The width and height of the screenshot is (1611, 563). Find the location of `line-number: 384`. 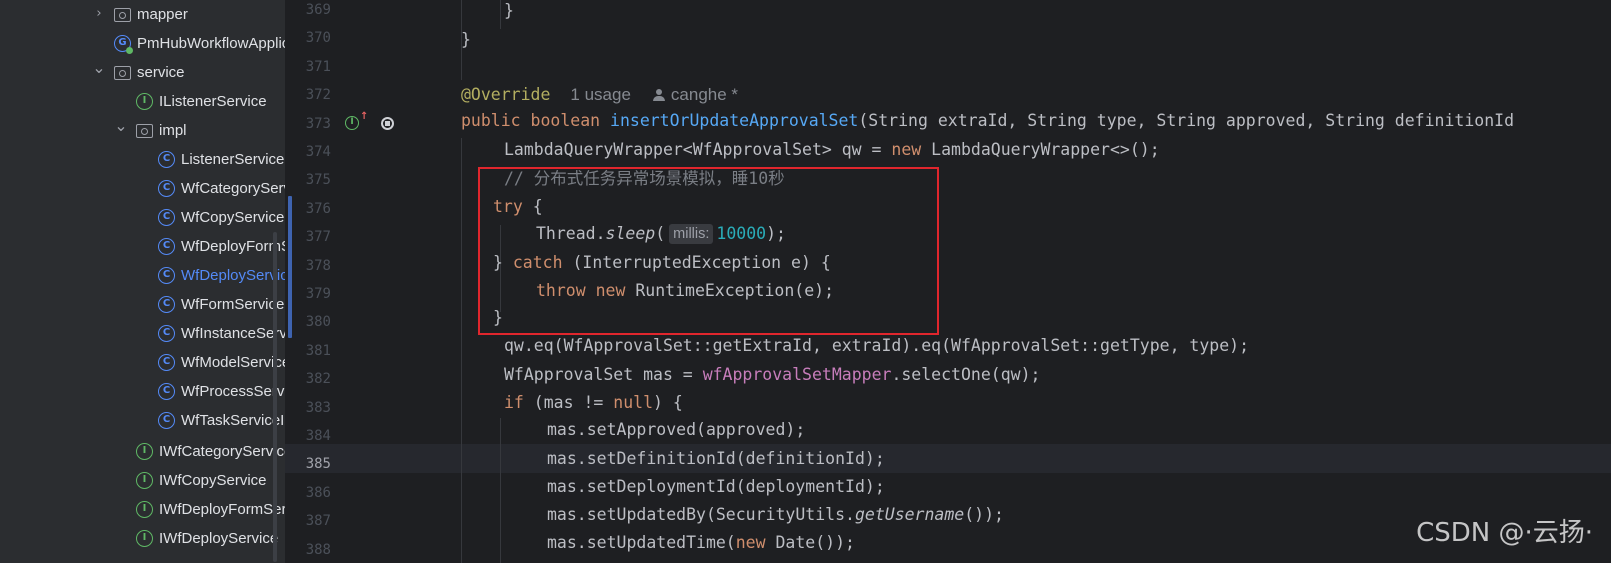

line-number: 384 is located at coordinates (308, 436).